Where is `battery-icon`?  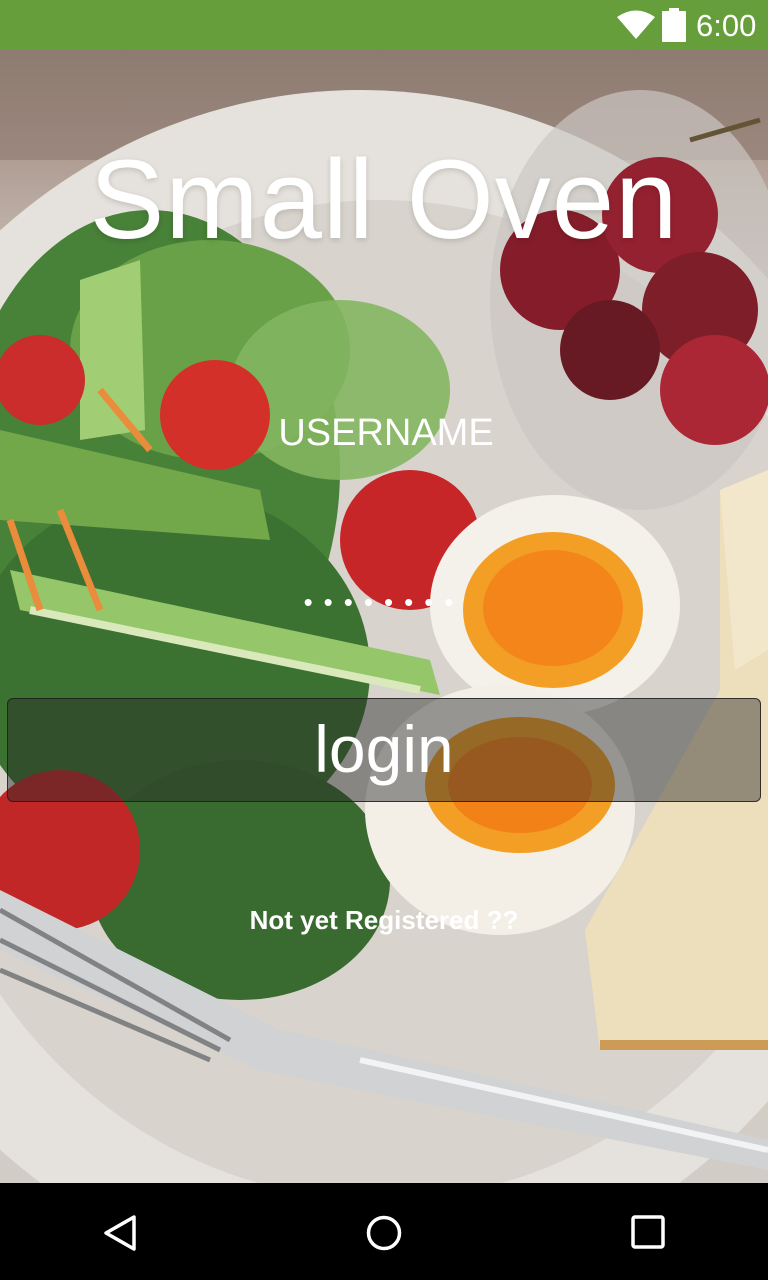 battery-icon is located at coordinates (674, 25).